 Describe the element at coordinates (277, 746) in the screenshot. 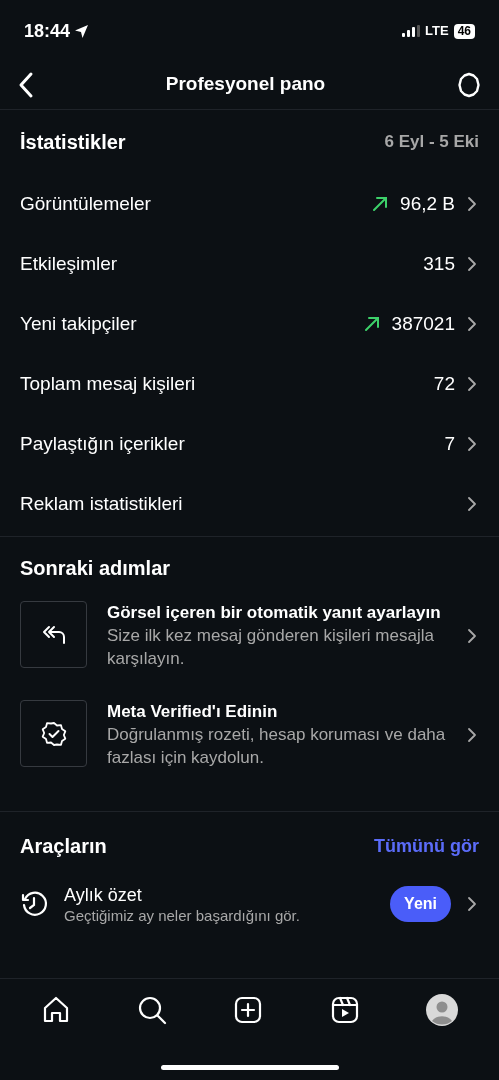

I see `step-description: Doğrulanmış rozeti, hesap koruması ve daha fazlası için kaydolun.` at that location.